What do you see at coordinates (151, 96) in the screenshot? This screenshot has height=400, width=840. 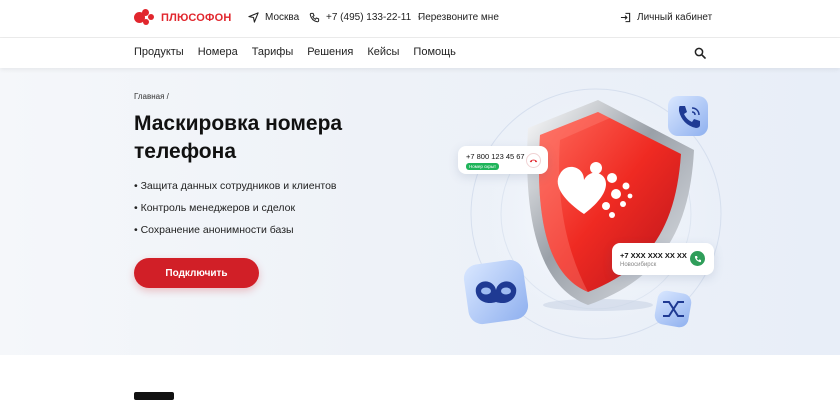 I see `breadcrumb: Главная /` at bounding box center [151, 96].